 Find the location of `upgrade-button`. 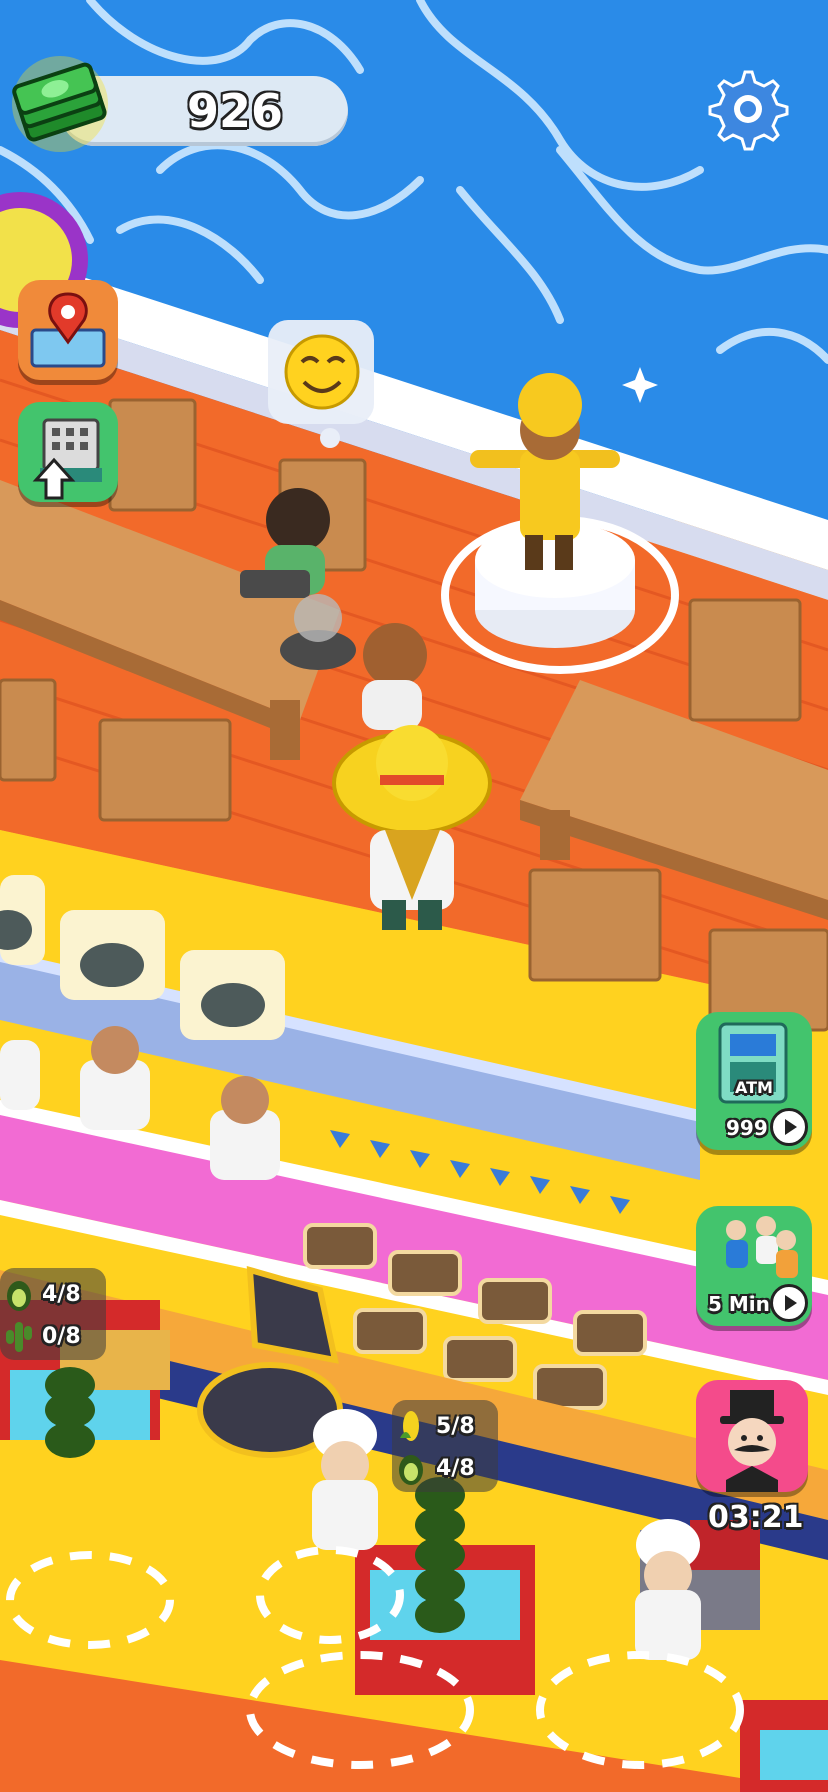

upgrade-button is located at coordinates (68, 452).